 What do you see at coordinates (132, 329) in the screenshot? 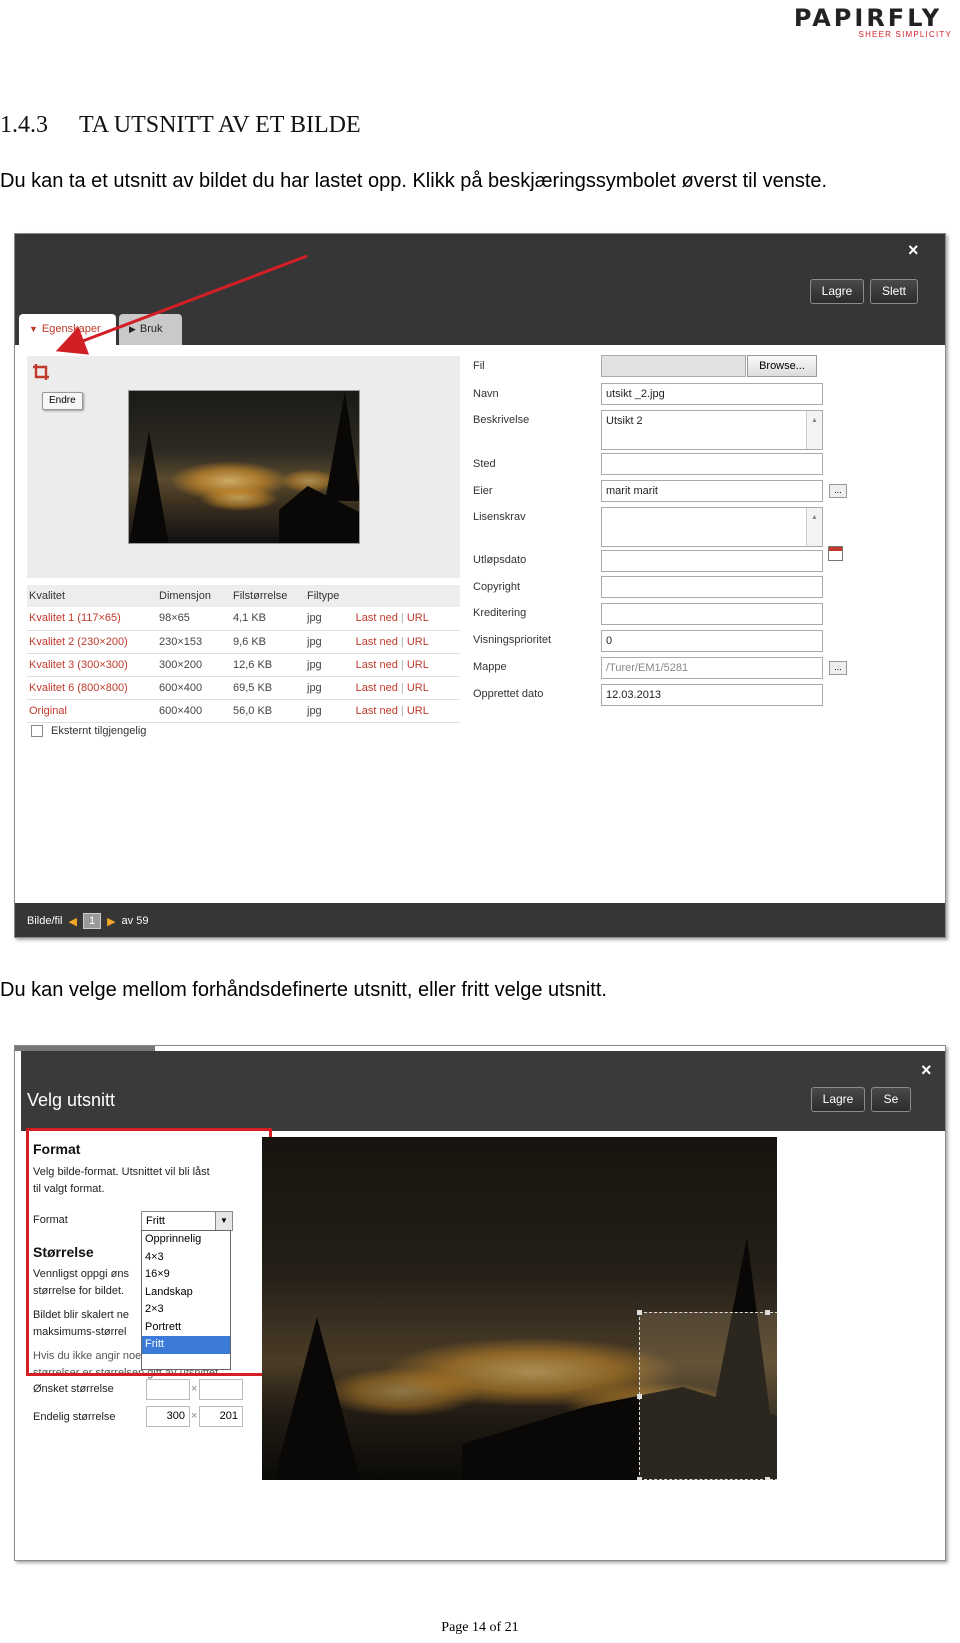
I see `triangle-right-icon: ▶` at bounding box center [132, 329].